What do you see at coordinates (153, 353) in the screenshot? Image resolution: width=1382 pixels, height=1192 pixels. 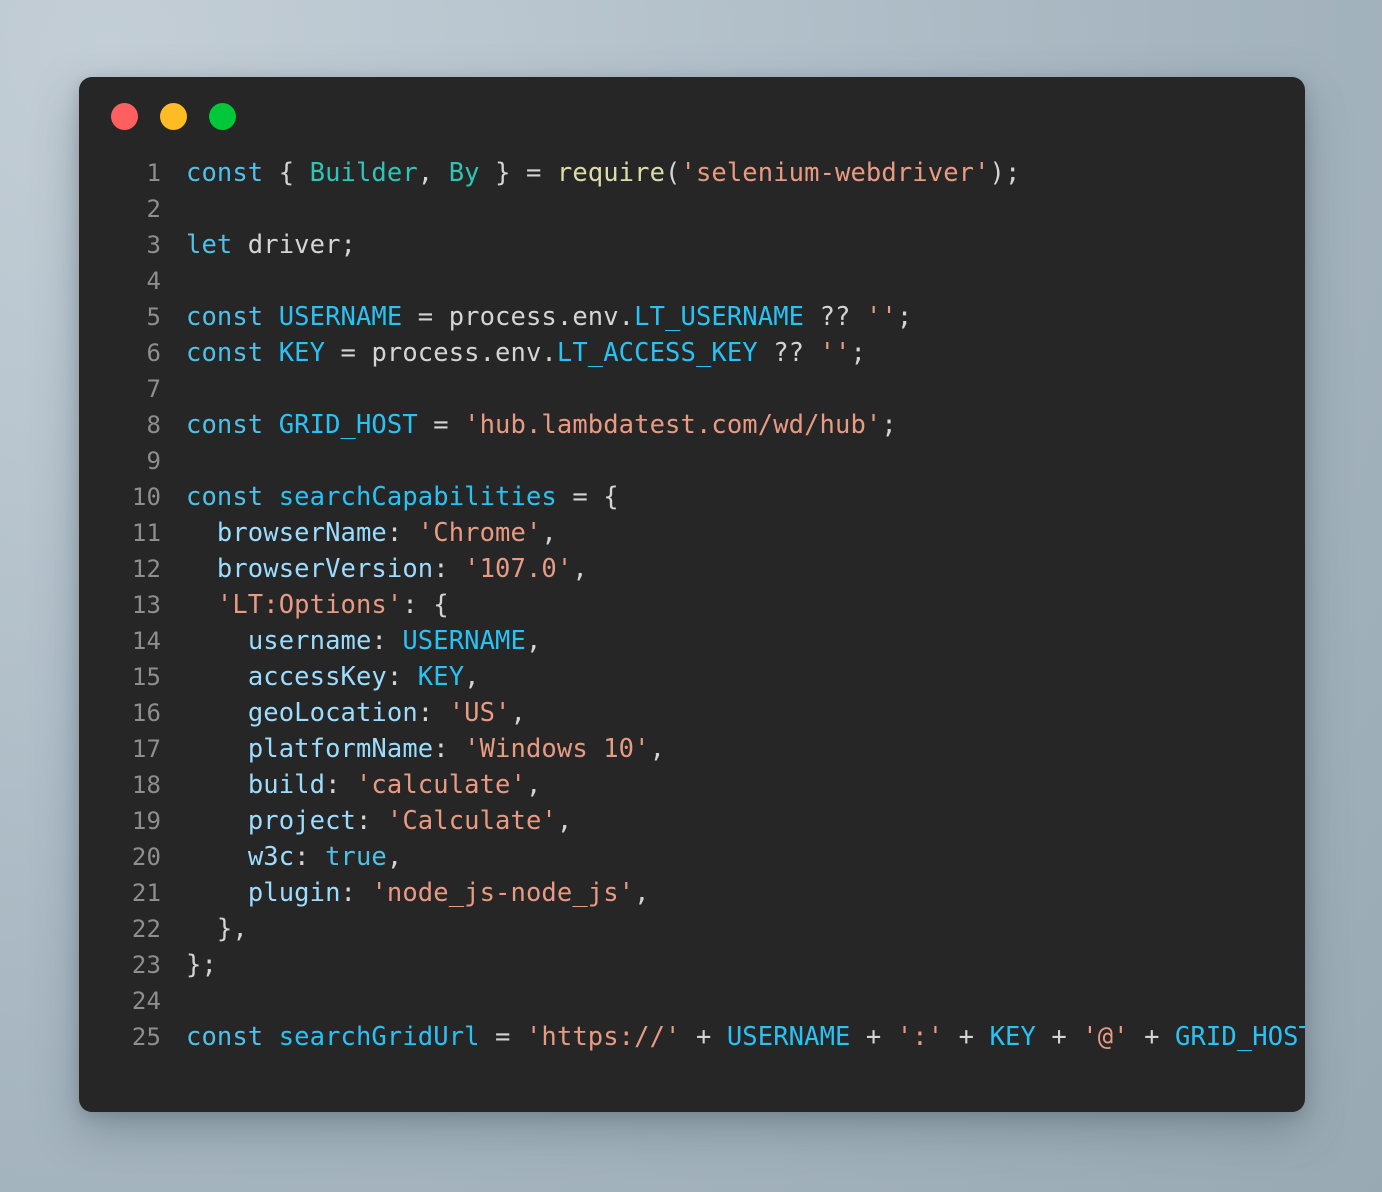 I see `line-number: 6` at bounding box center [153, 353].